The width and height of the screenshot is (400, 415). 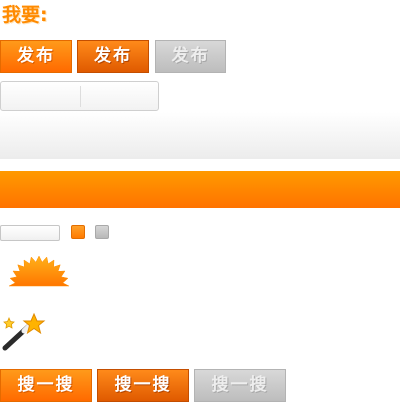 What do you see at coordinates (36, 56) in the screenshot?
I see `publish-button: 发布` at bounding box center [36, 56].